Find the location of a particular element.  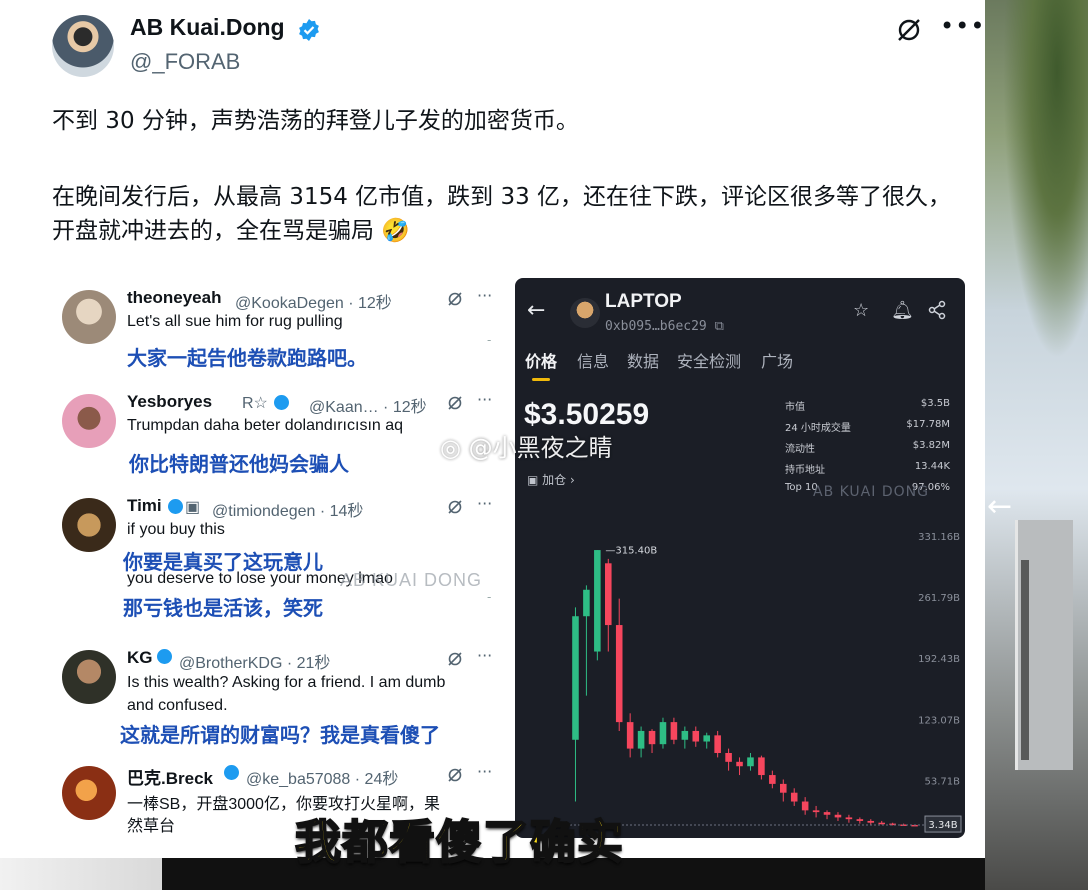

weibo-watermark-text: @小黑夜之睛 is located at coordinates (540, 448).